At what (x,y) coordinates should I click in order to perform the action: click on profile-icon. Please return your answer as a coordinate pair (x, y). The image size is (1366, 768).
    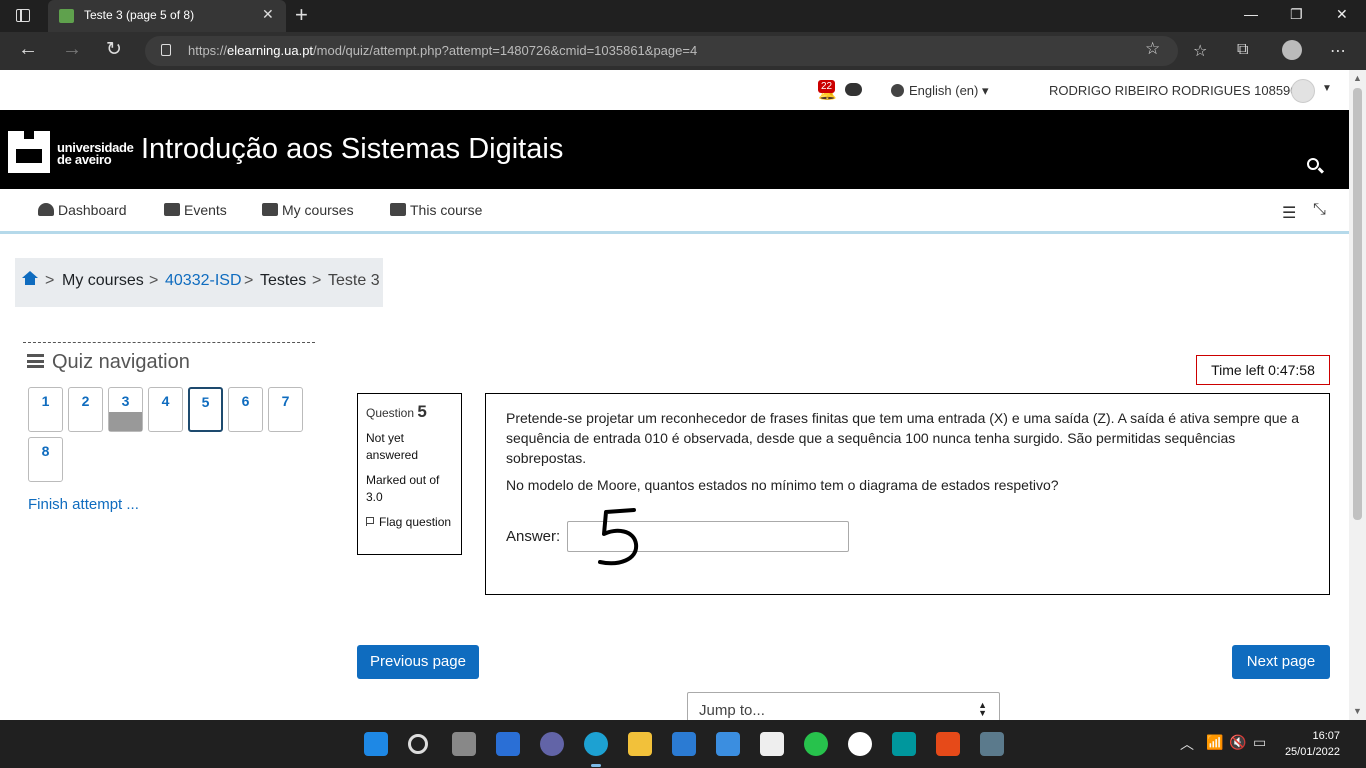
    Looking at the image, I should click on (1292, 50).